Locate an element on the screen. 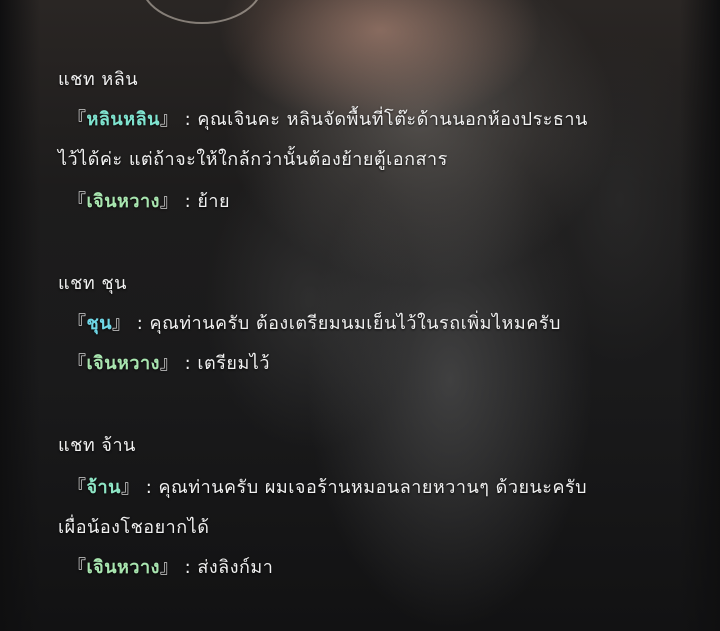 The height and width of the screenshot is (631, 720). chat-message: 『เจินหวาง』 : ส่งลิงก์มา is located at coordinates (170, 568).